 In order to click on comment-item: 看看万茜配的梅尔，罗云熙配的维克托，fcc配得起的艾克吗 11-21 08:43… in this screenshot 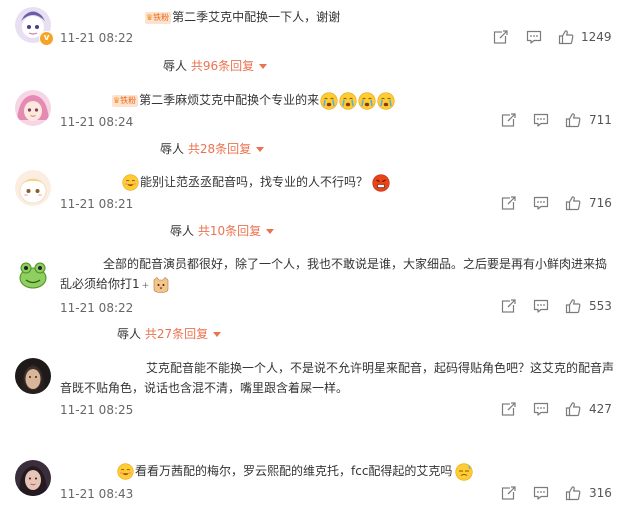, I will do `click(314, 479)`.